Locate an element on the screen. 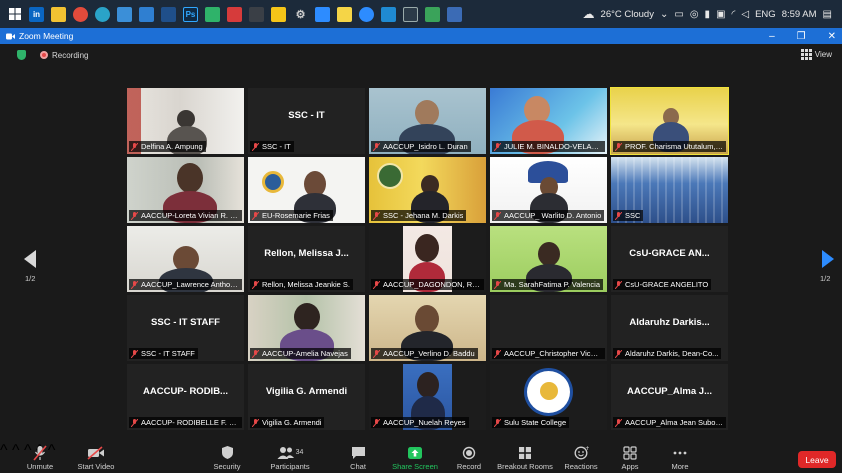 The height and width of the screenshot is (473, 842). participant-display-name: SSC - IT is located at coordinates (306, 115).